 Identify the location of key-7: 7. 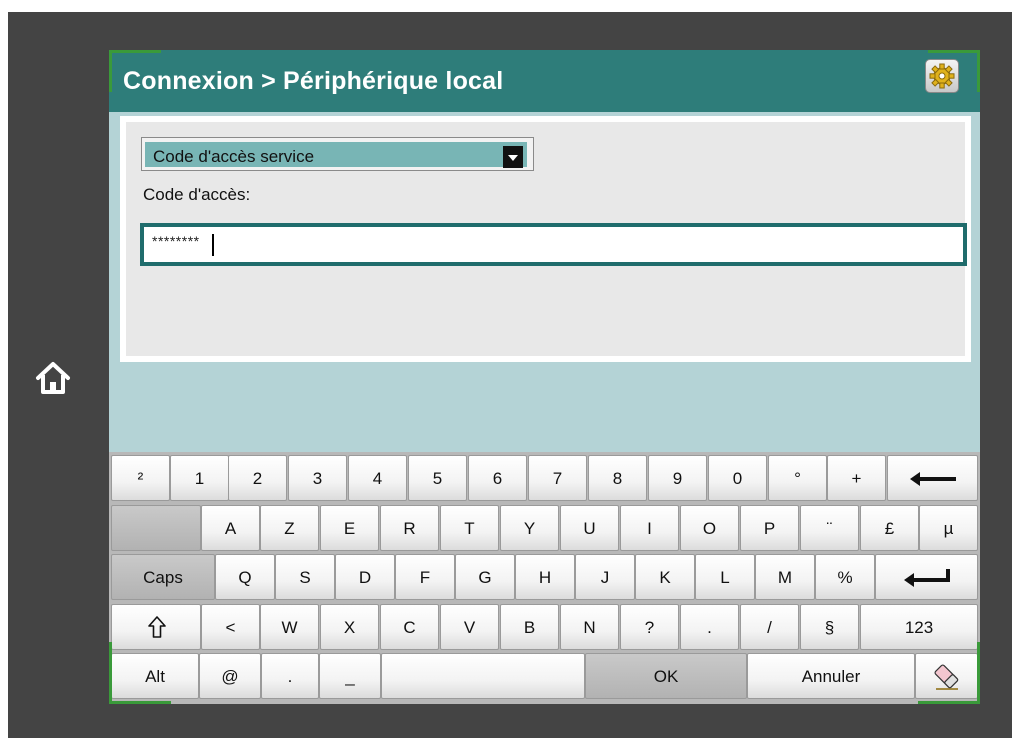
(557, 478).